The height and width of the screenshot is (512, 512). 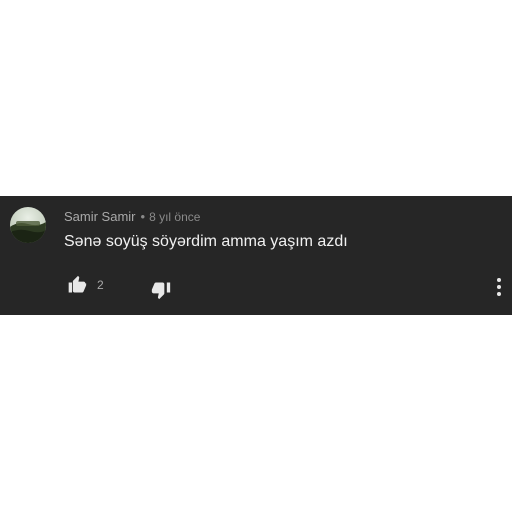 I want to click on like-button, so click(x=78, y=286).